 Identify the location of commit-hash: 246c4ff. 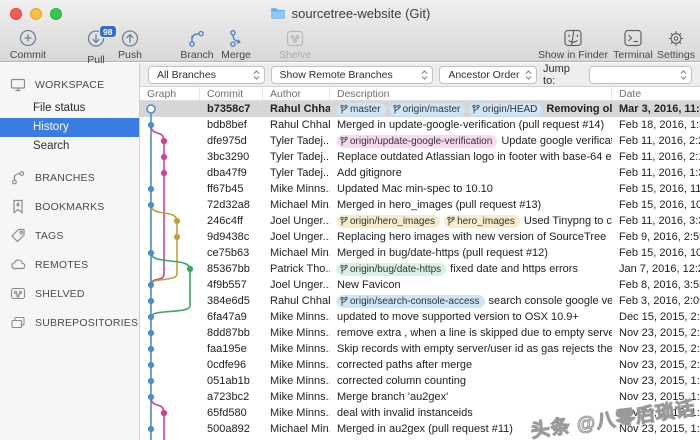
(225, 221).